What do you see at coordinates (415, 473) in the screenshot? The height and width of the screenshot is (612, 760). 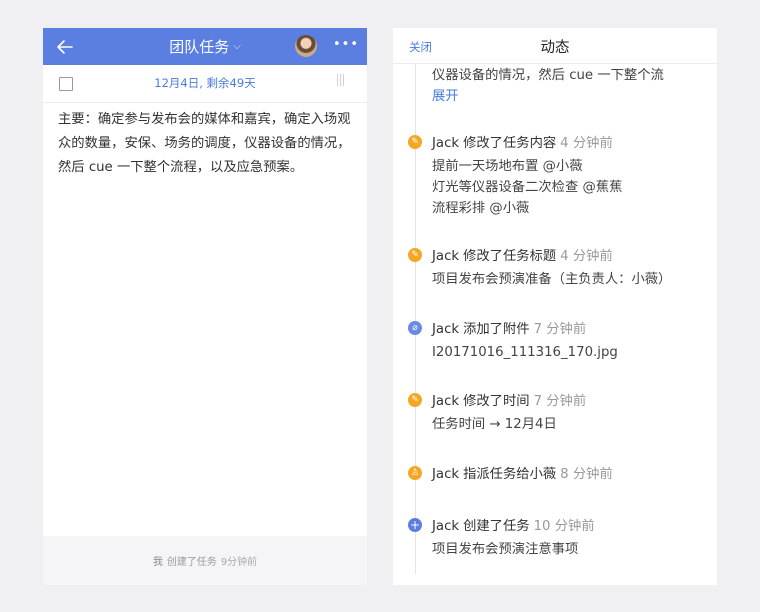 I see `person-icon: ♙` at bounding box center [415, 473].